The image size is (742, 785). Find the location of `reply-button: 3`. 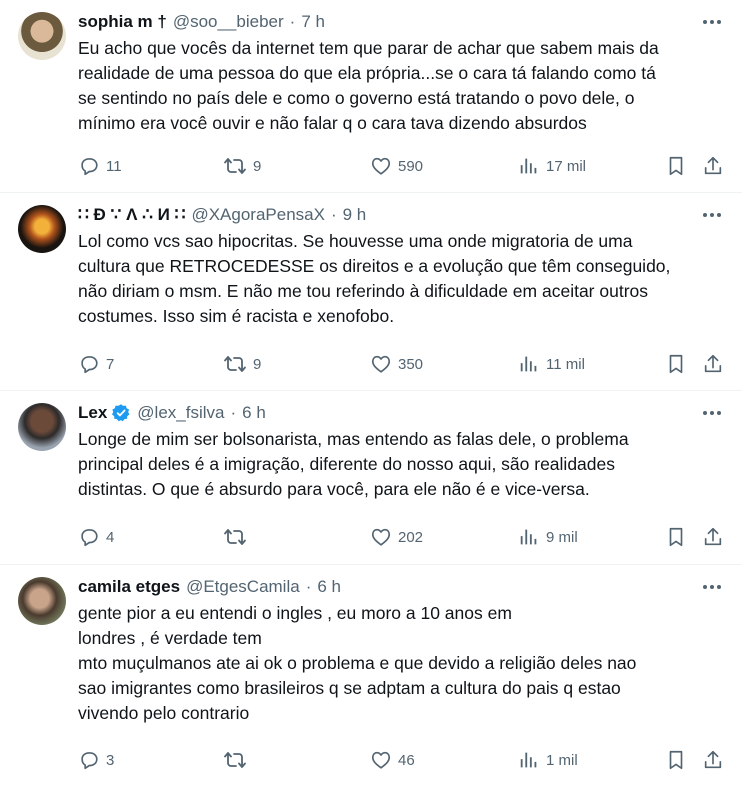

reply-button: 3 is located at coordinates (96, 760).